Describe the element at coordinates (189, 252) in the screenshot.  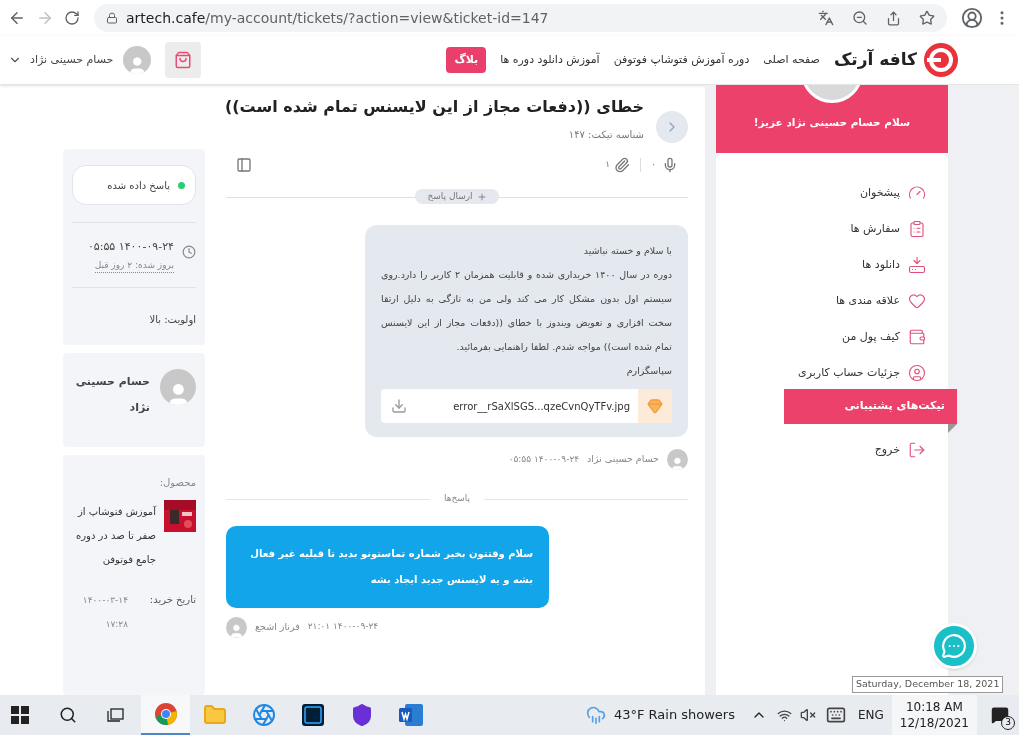
I see `clock-icon` at that location.